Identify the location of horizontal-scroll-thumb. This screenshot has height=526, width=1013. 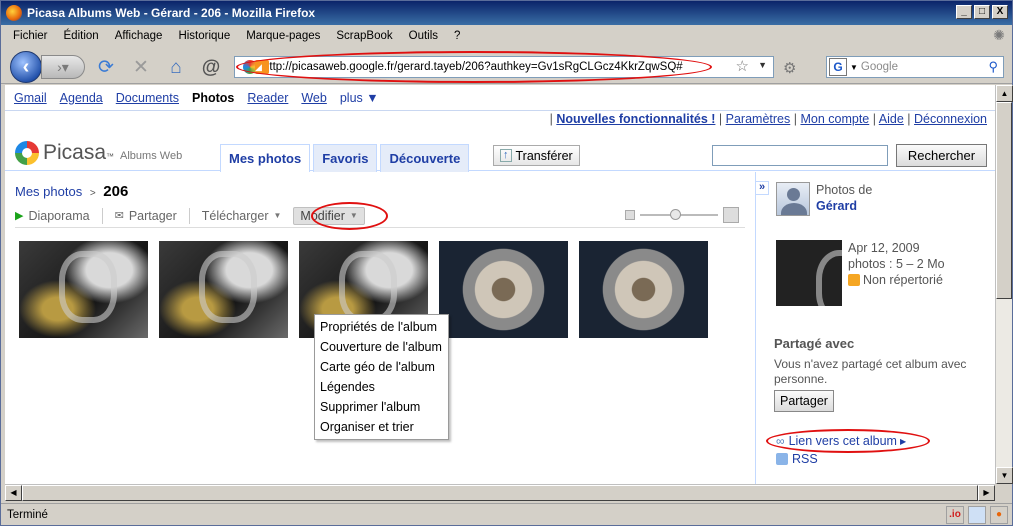
(500, 493).